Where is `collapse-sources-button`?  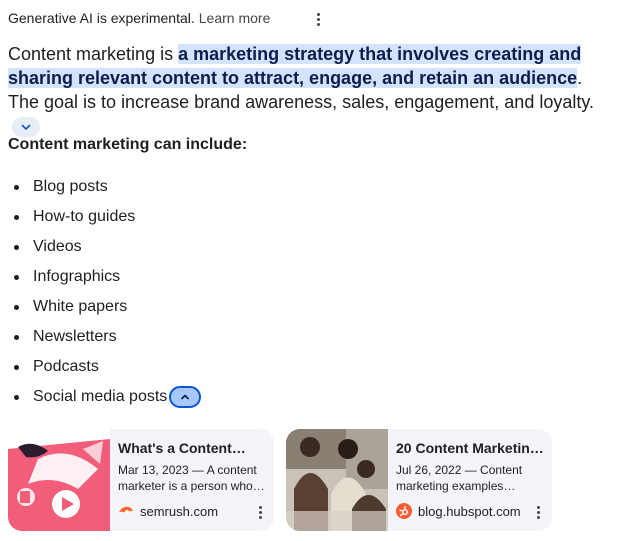
collapse-sources-button is located at coordinates (185, 397).